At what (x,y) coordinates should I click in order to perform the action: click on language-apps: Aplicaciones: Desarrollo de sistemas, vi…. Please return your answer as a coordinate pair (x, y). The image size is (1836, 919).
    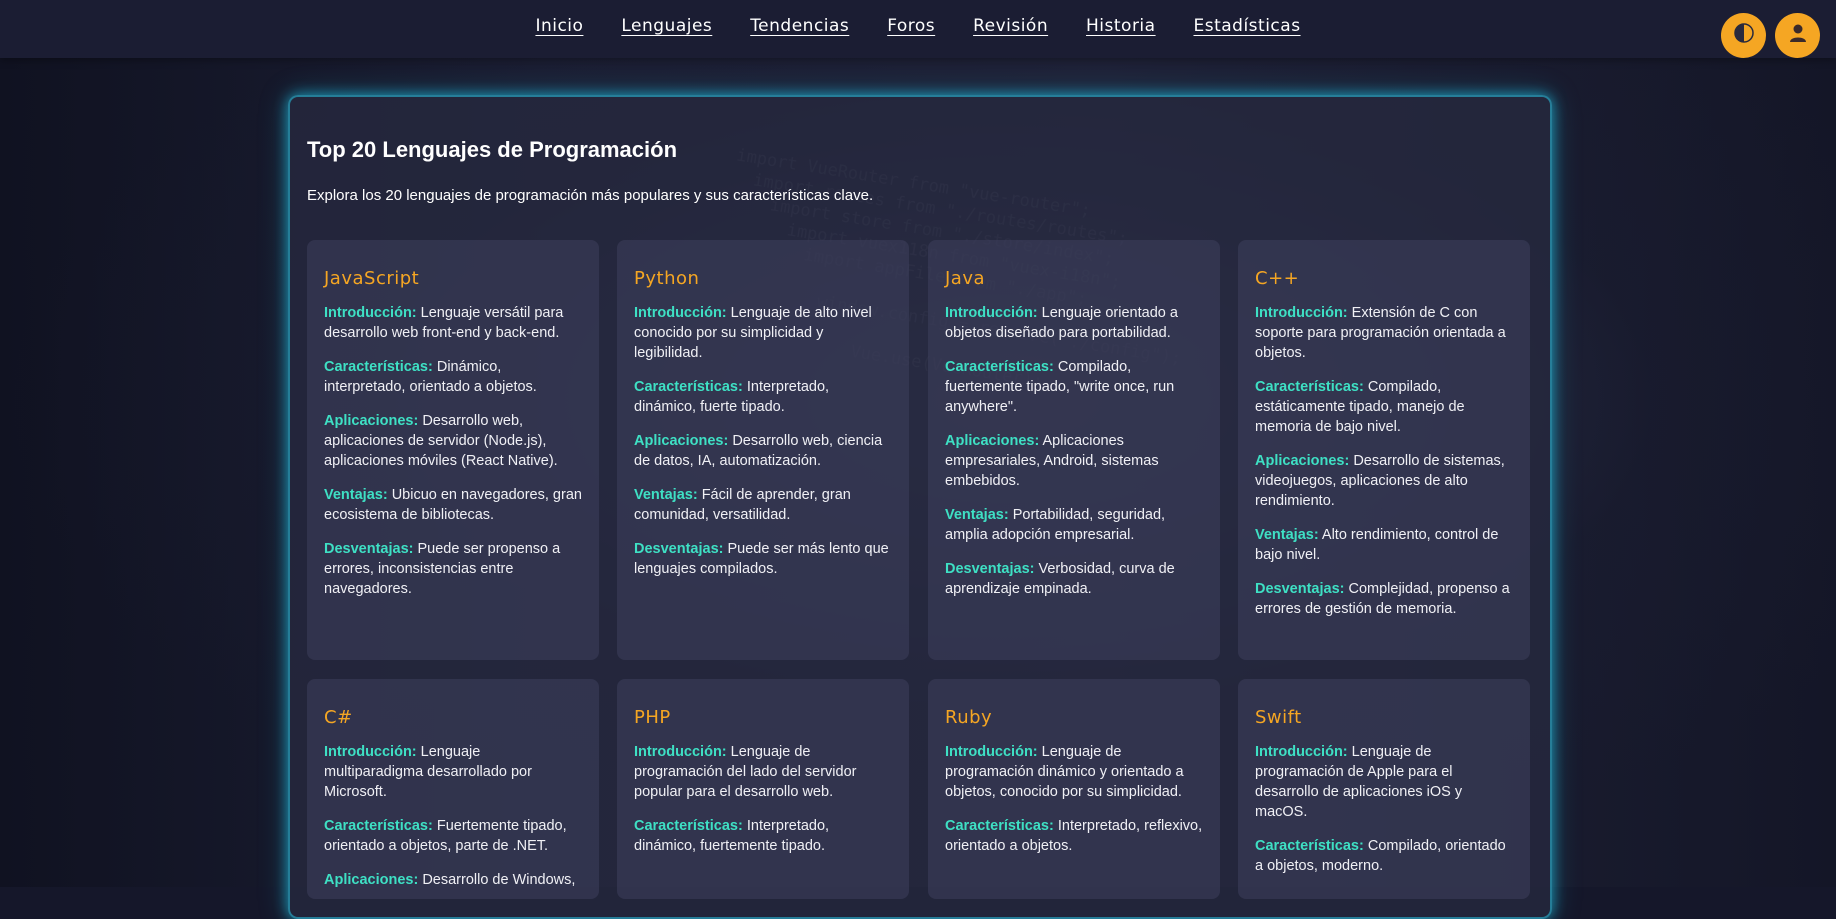
    Looking at the image, I should click on (1380, 481).